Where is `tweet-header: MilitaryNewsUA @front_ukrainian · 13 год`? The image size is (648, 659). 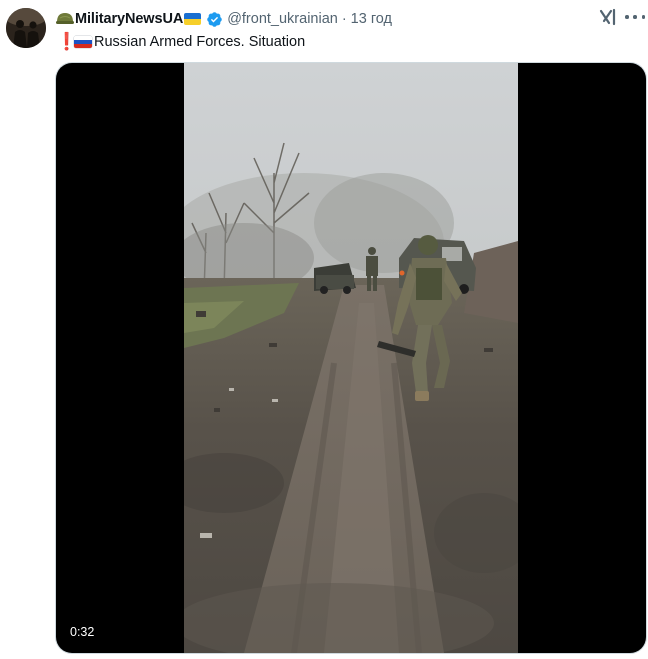 tweet-header: MilitaryNewsUA @front_ukrainian · 13 год is located at coordinates (348, 19).